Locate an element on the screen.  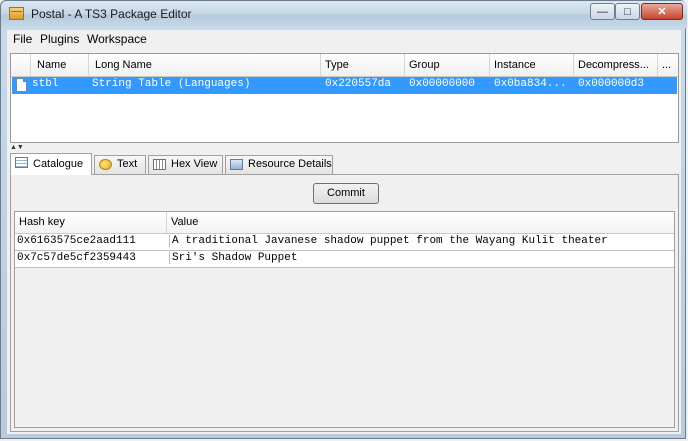
minimize-button: — is located at coordinates (602, 11).